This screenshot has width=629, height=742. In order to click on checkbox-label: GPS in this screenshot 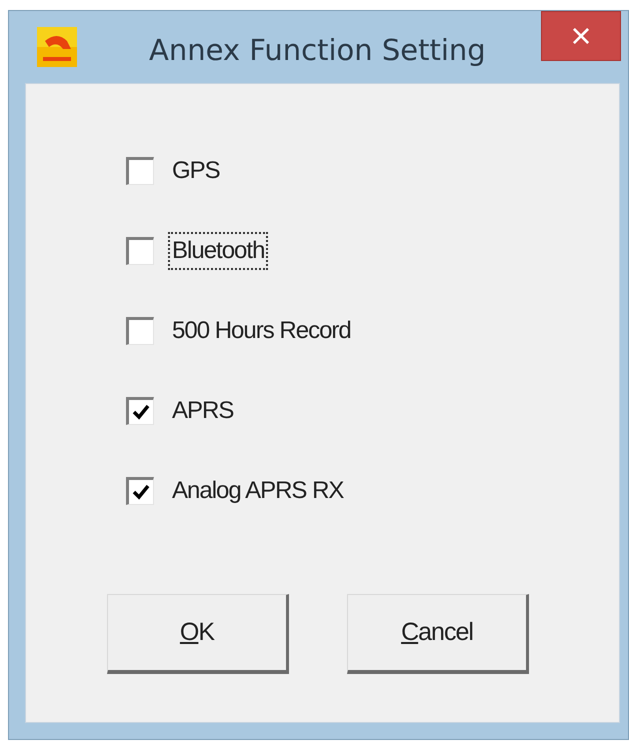, I will do `click(196, 171)`.